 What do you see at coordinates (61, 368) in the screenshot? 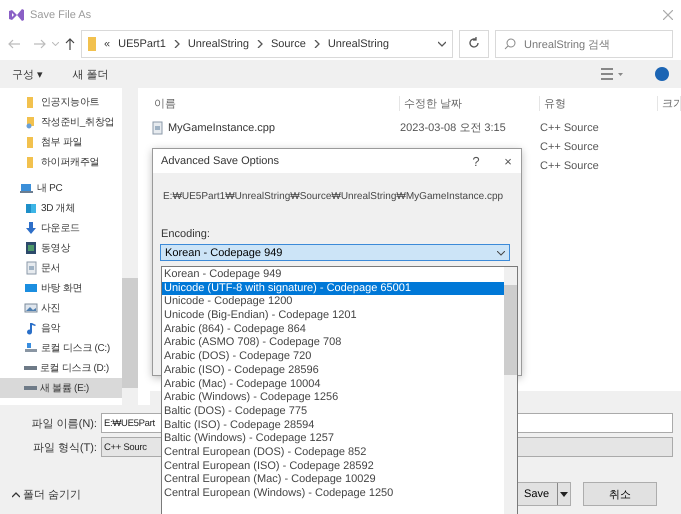
I see `sidebar-item: 로컬 디스크 (D:)` at bounding box center [61, 368].